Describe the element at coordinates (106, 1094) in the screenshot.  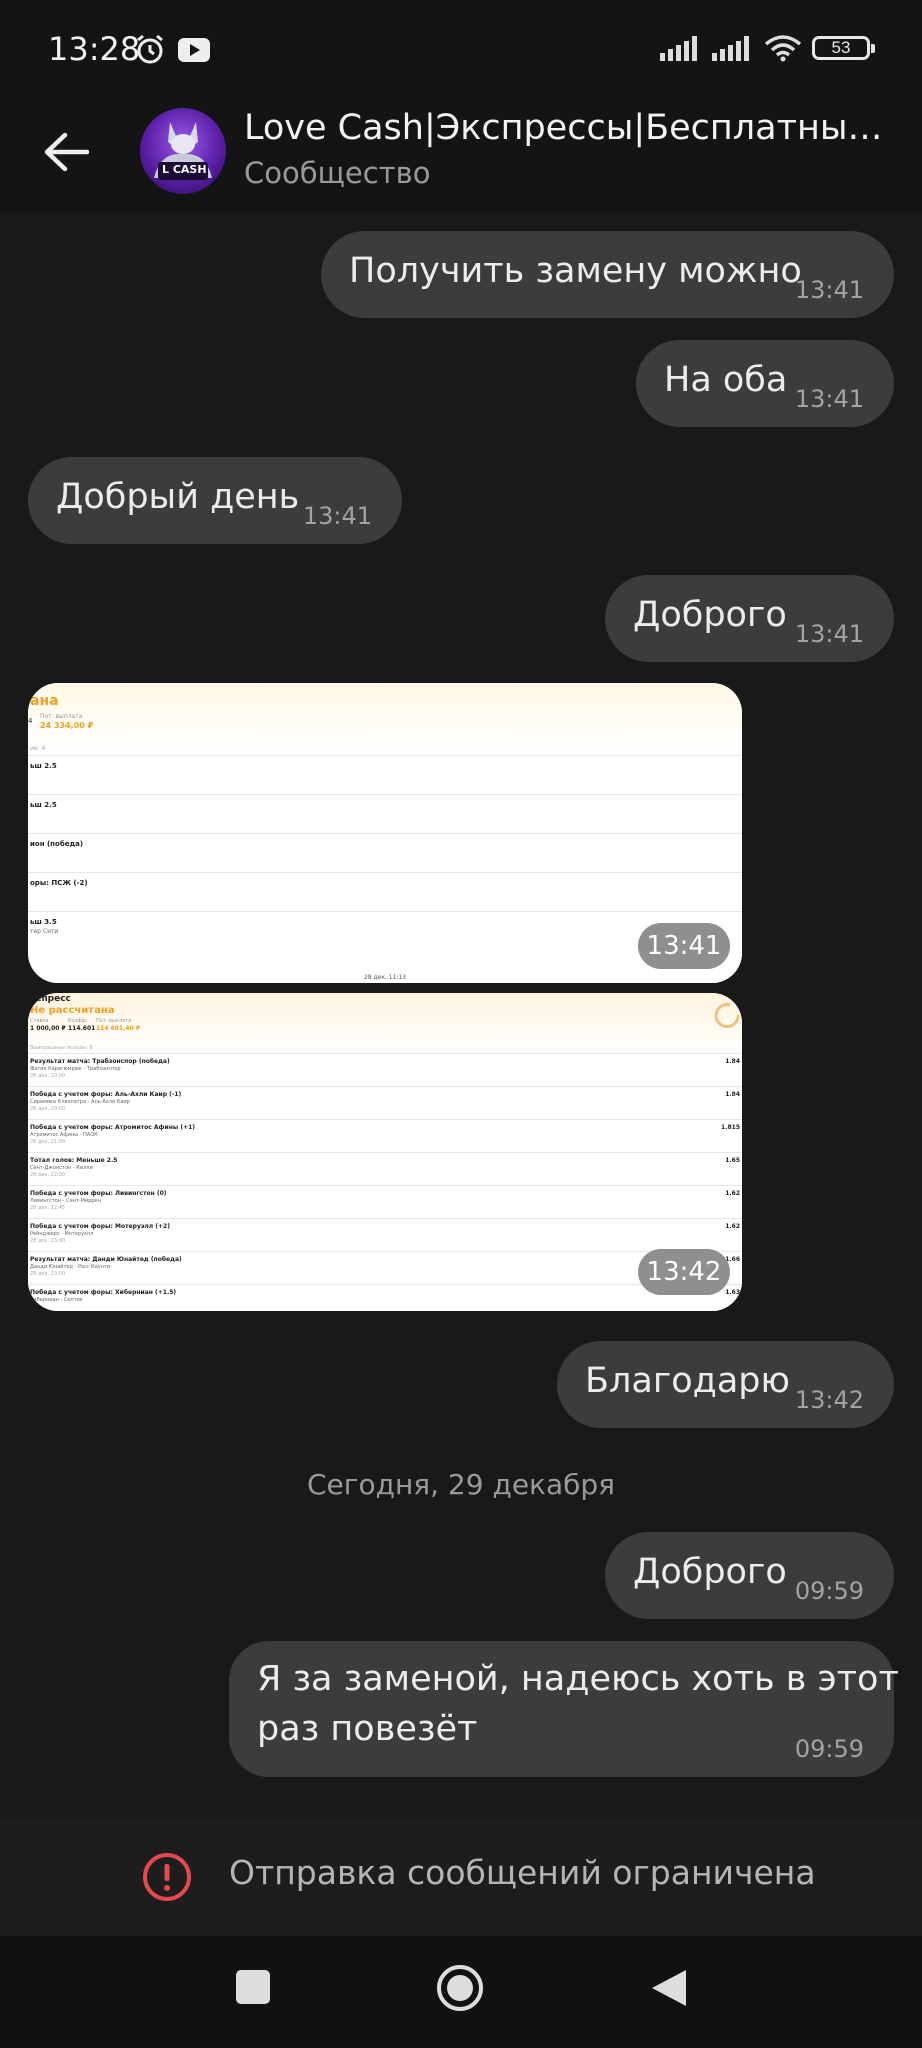
I see `bet-row-title: Победа с учетом форы: Аль-Ахли Каир (-1)` at that location.